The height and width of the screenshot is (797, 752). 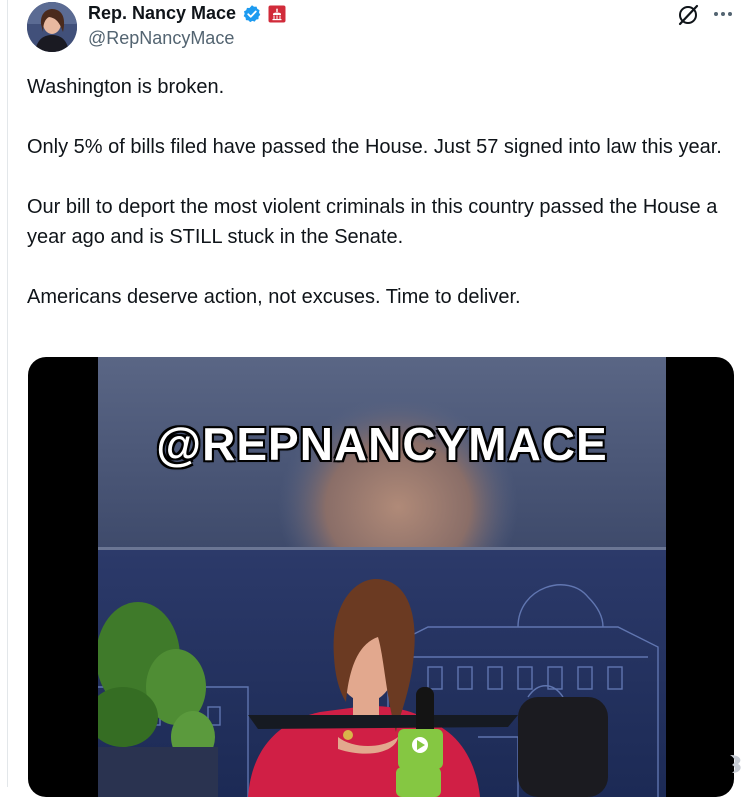 I want to click on name-line: Rep. Nancy Mace, so click(x=187, y=13).